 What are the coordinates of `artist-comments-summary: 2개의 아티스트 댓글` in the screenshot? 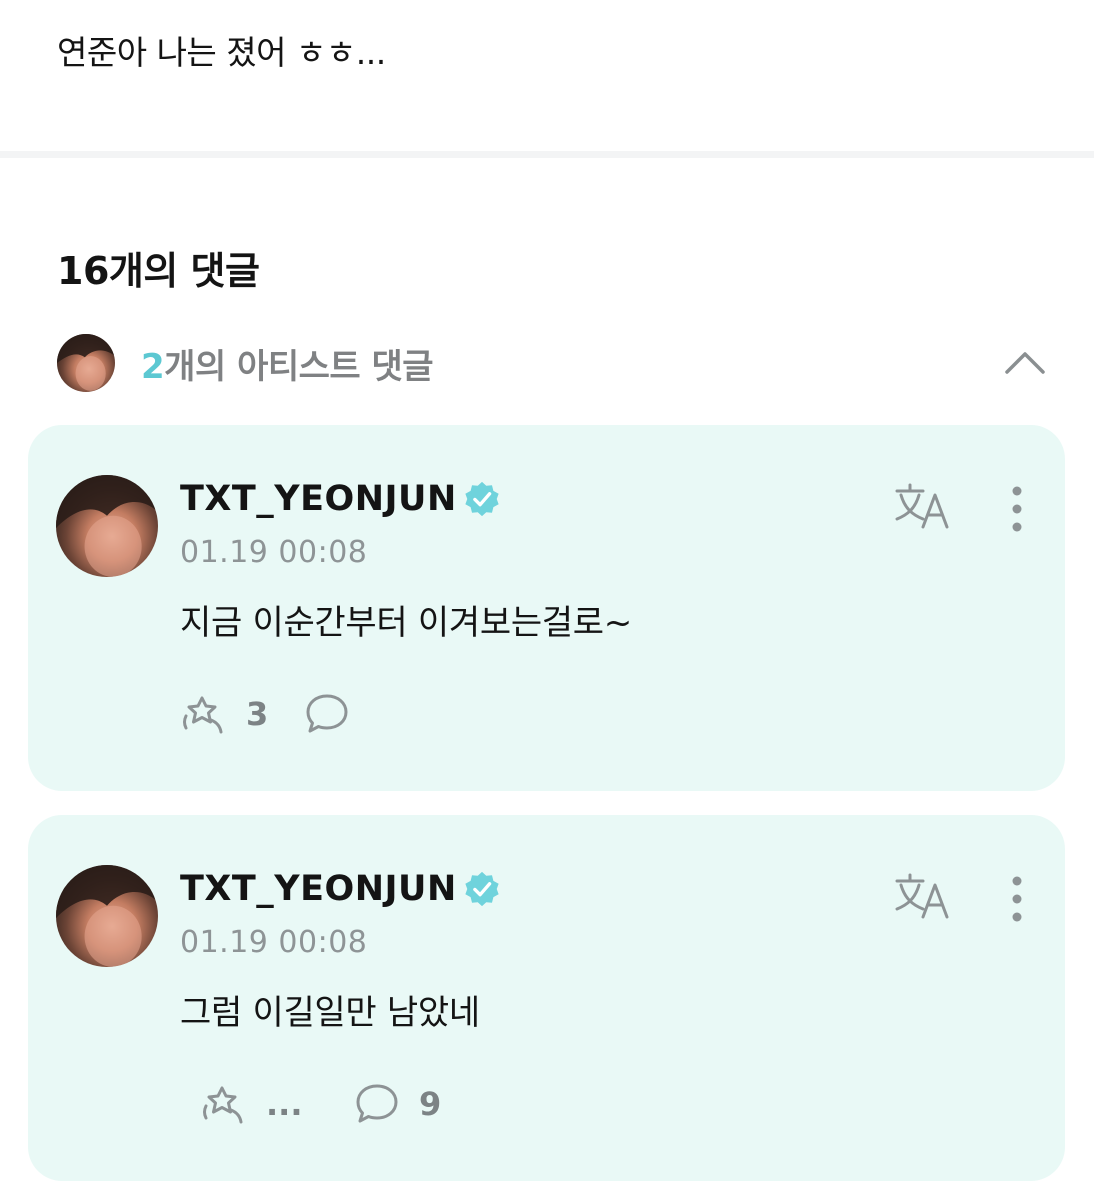 It's located at (287, 363).